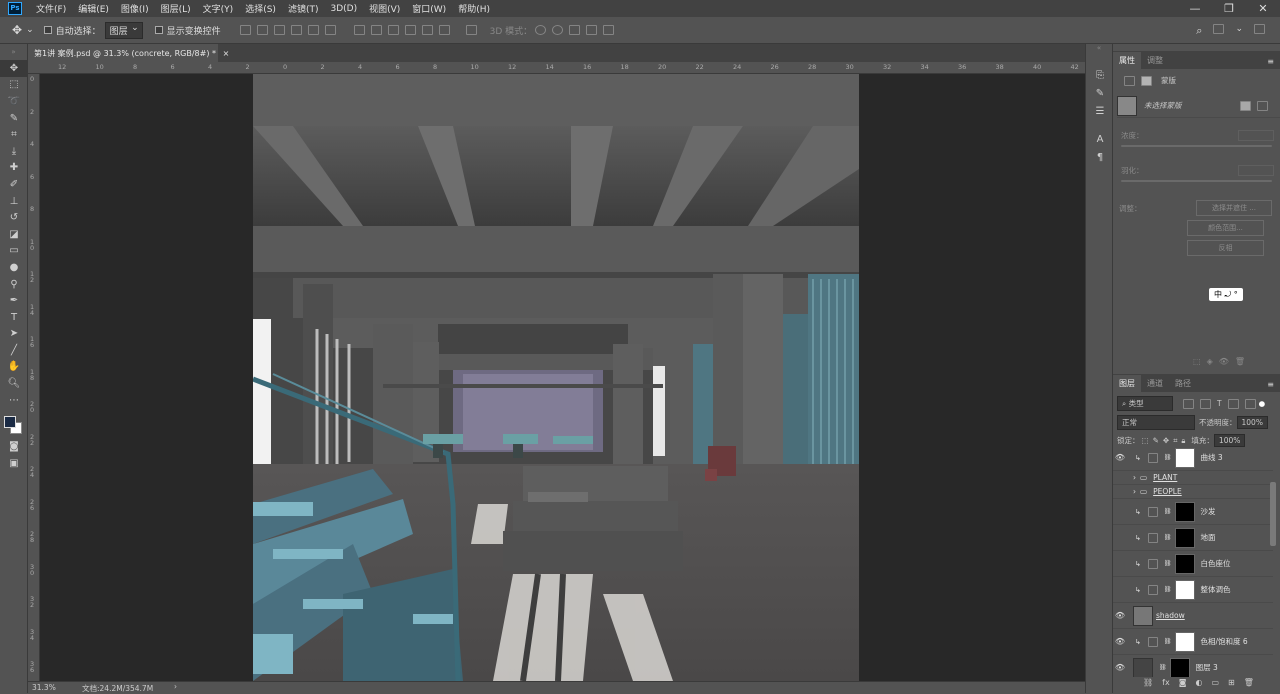 The width and height of the screenshot is (1280, 694). Describe the element at coordinates (14, 367) in the screenshot. I see `hand-tool-icon: ✋` at that location.